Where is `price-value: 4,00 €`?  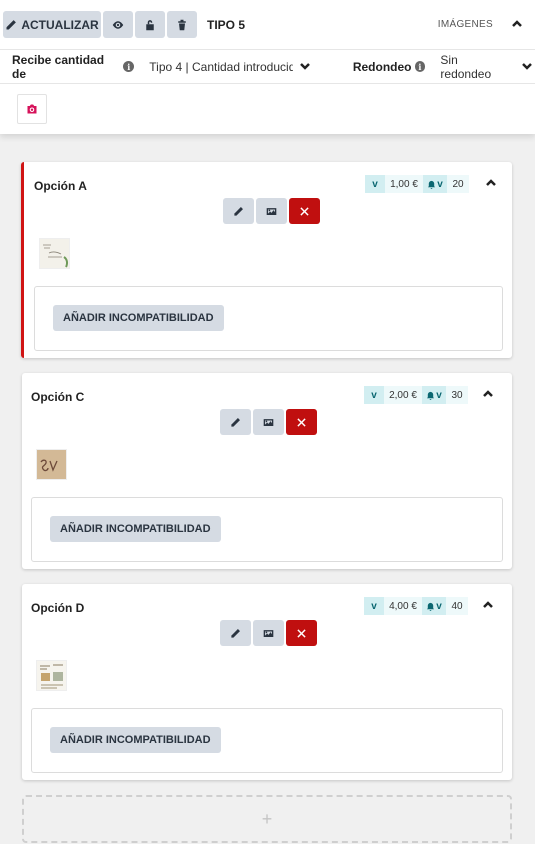
price-value: 4,00 € is located at coordinates (403, 606).